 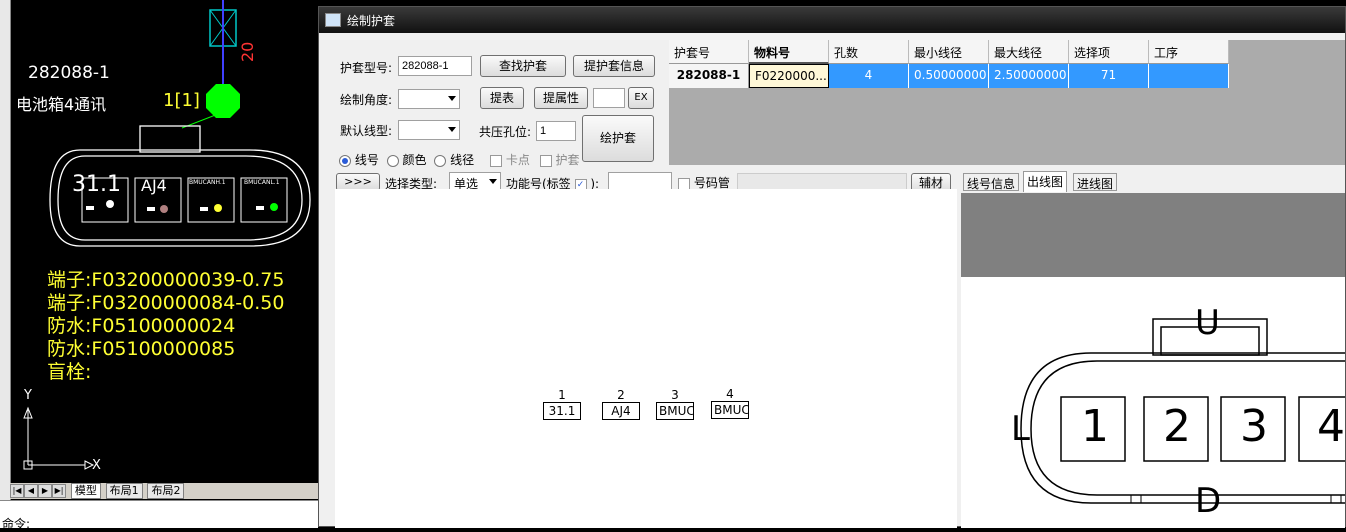 What do you see at coordinates (567, 160) in the screenshot?
I see `check-label: 护套` at bounding box center [567, 160].